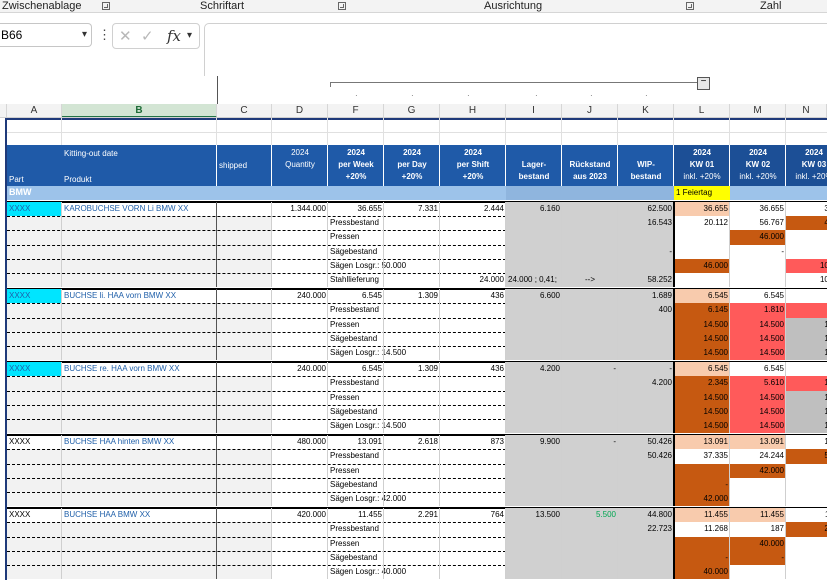  What do you see at coordinates (646, 252) in the screenshot?
I see `wip-sub-value: -` at bounding box center [646, 252].